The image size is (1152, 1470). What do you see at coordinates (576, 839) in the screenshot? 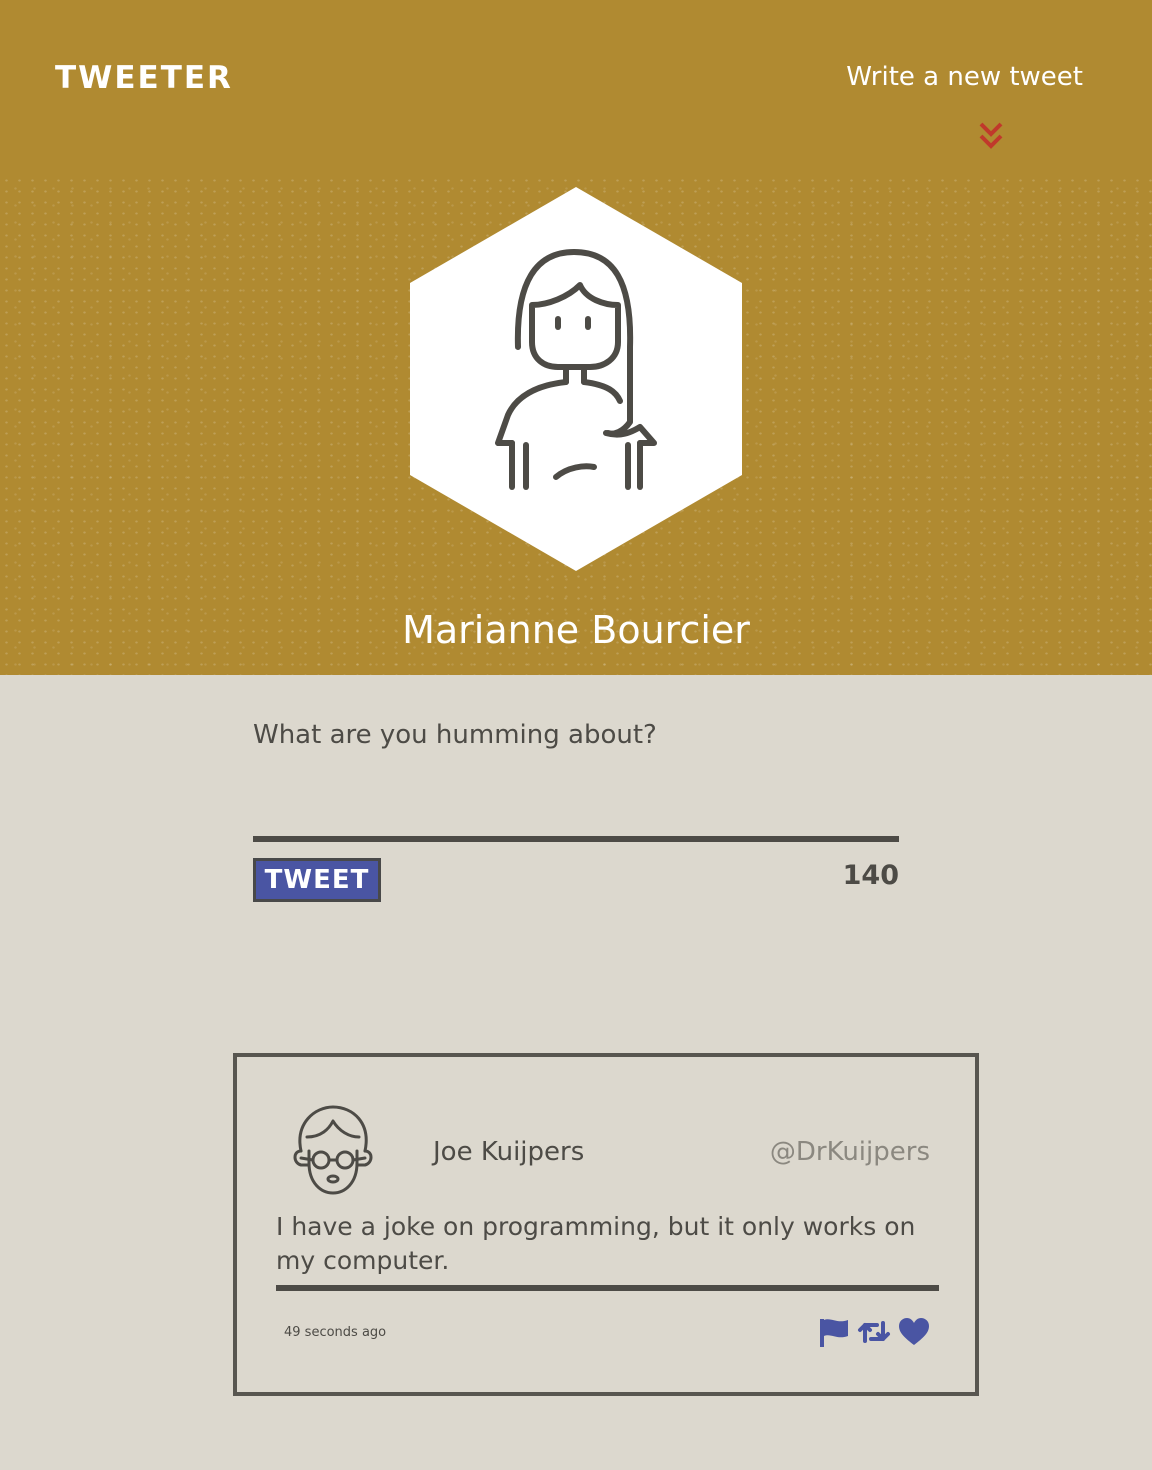
I see `composer-divider` at bounding box center [576, 839].